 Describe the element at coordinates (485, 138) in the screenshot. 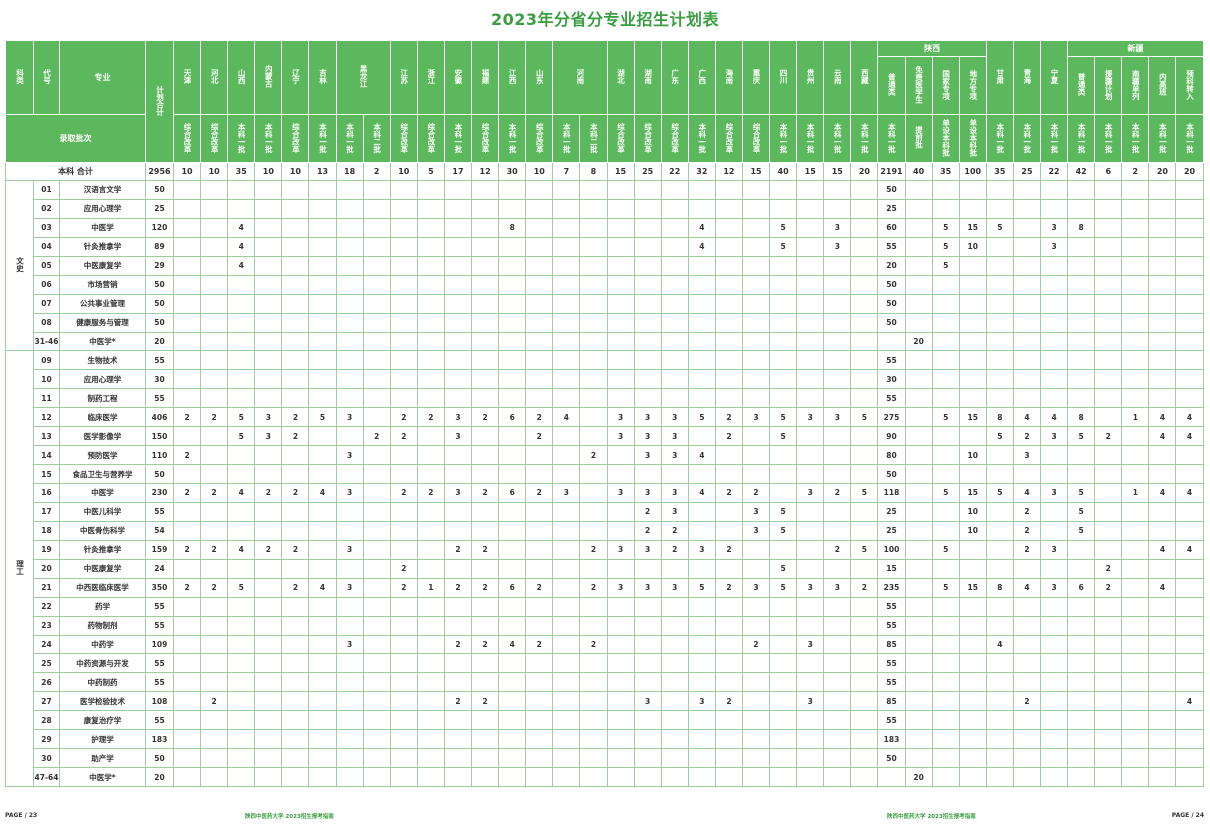

I see `header-batch-11: 综合改革` at that location.